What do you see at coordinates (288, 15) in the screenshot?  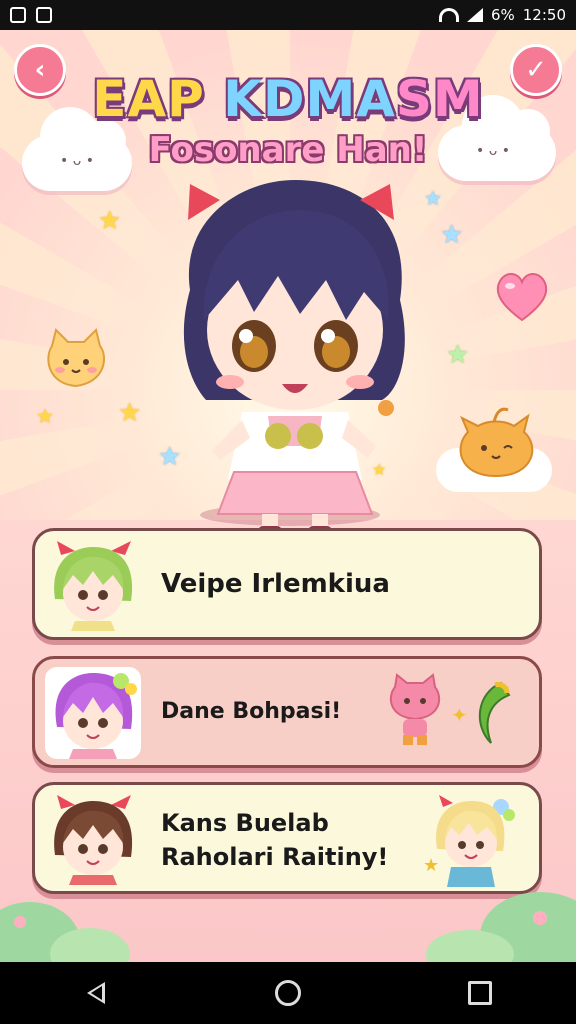 I see `status-bar: 6% 12:50` at bounding box center [288, 15].